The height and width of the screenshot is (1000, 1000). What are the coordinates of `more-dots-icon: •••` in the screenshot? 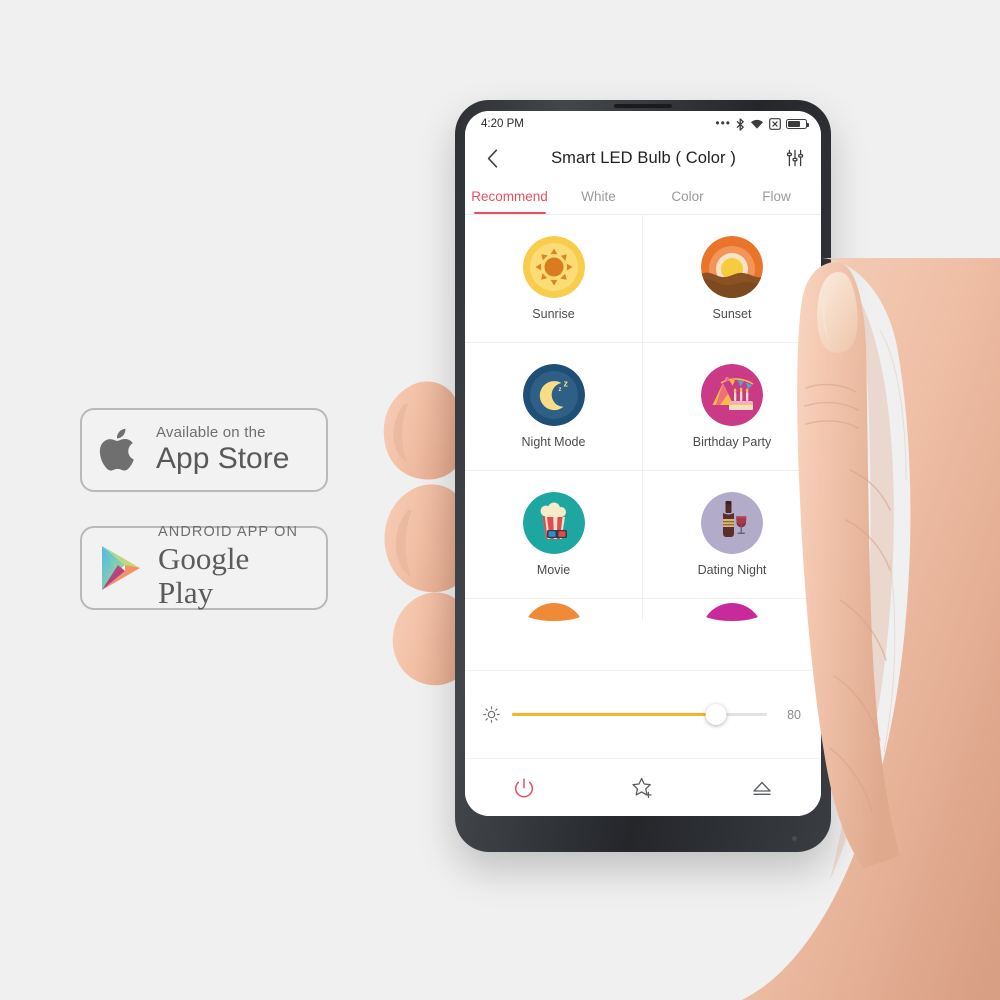 It's located at (723, 122).